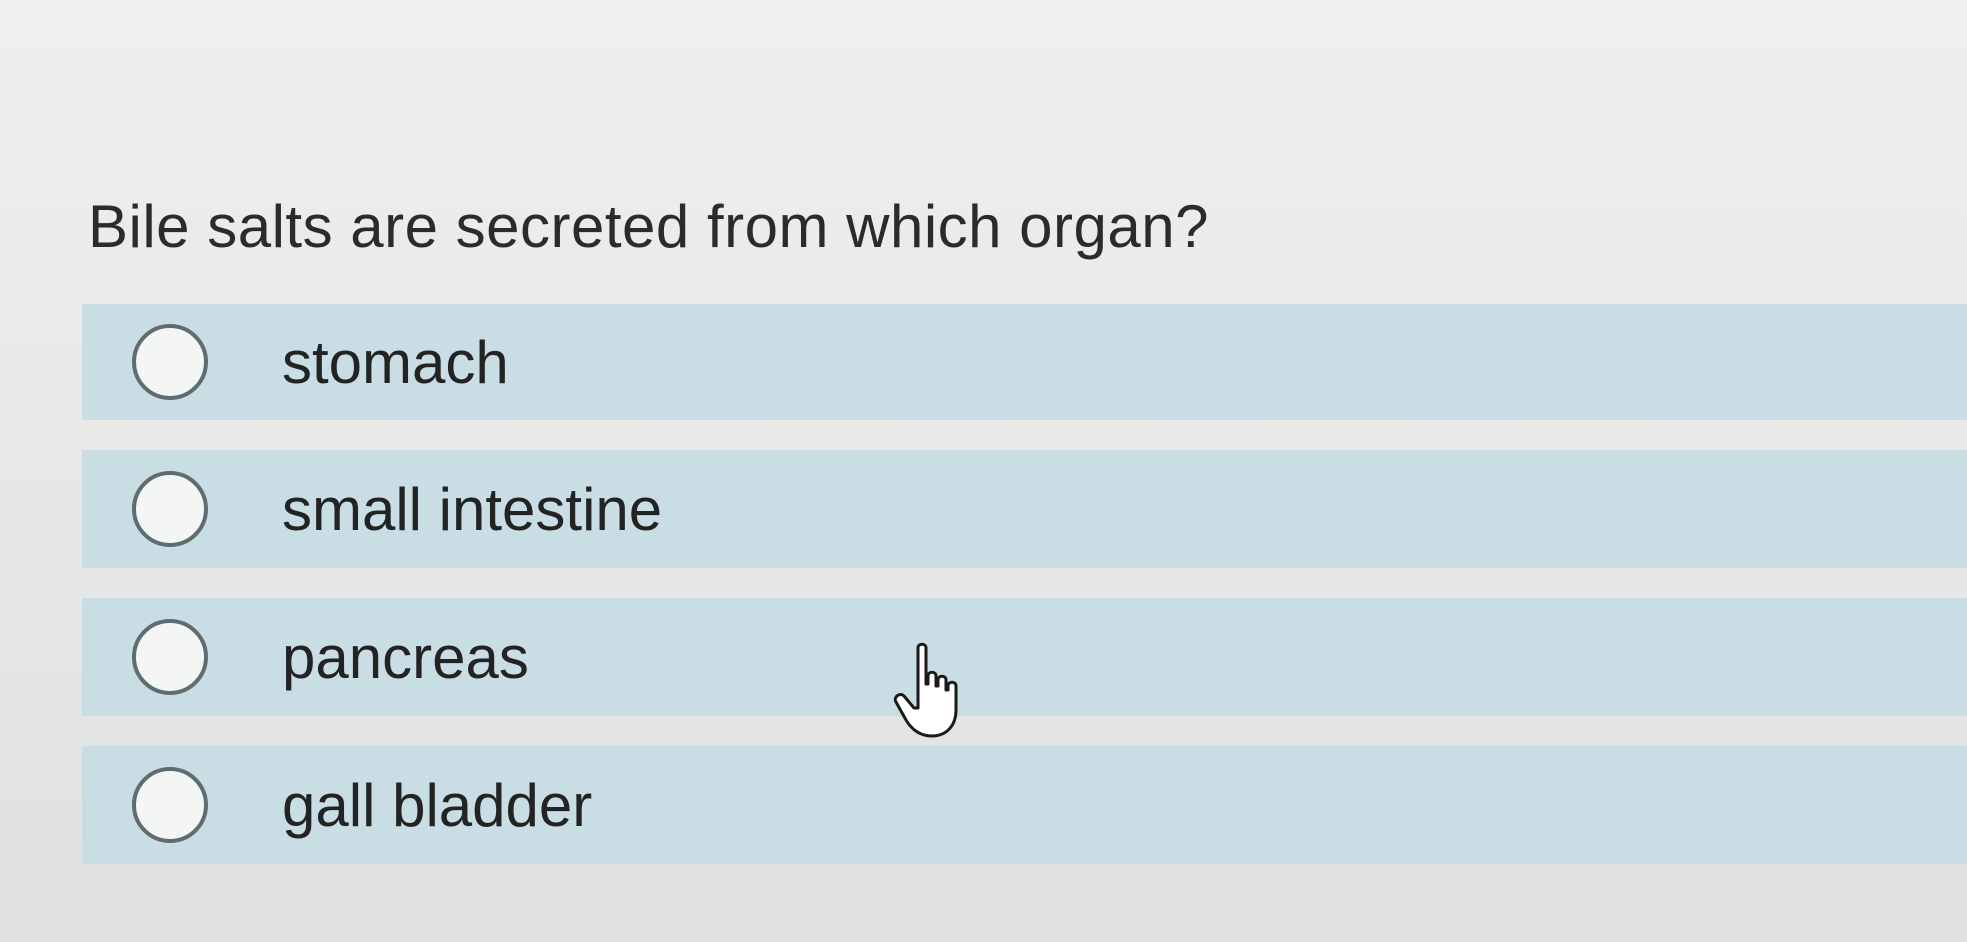 The image size is (1967, 942). Describe the element at coordinates (1024, 805) in the screenshot. I see `option-gall-bladder: gall bladder` at that location.